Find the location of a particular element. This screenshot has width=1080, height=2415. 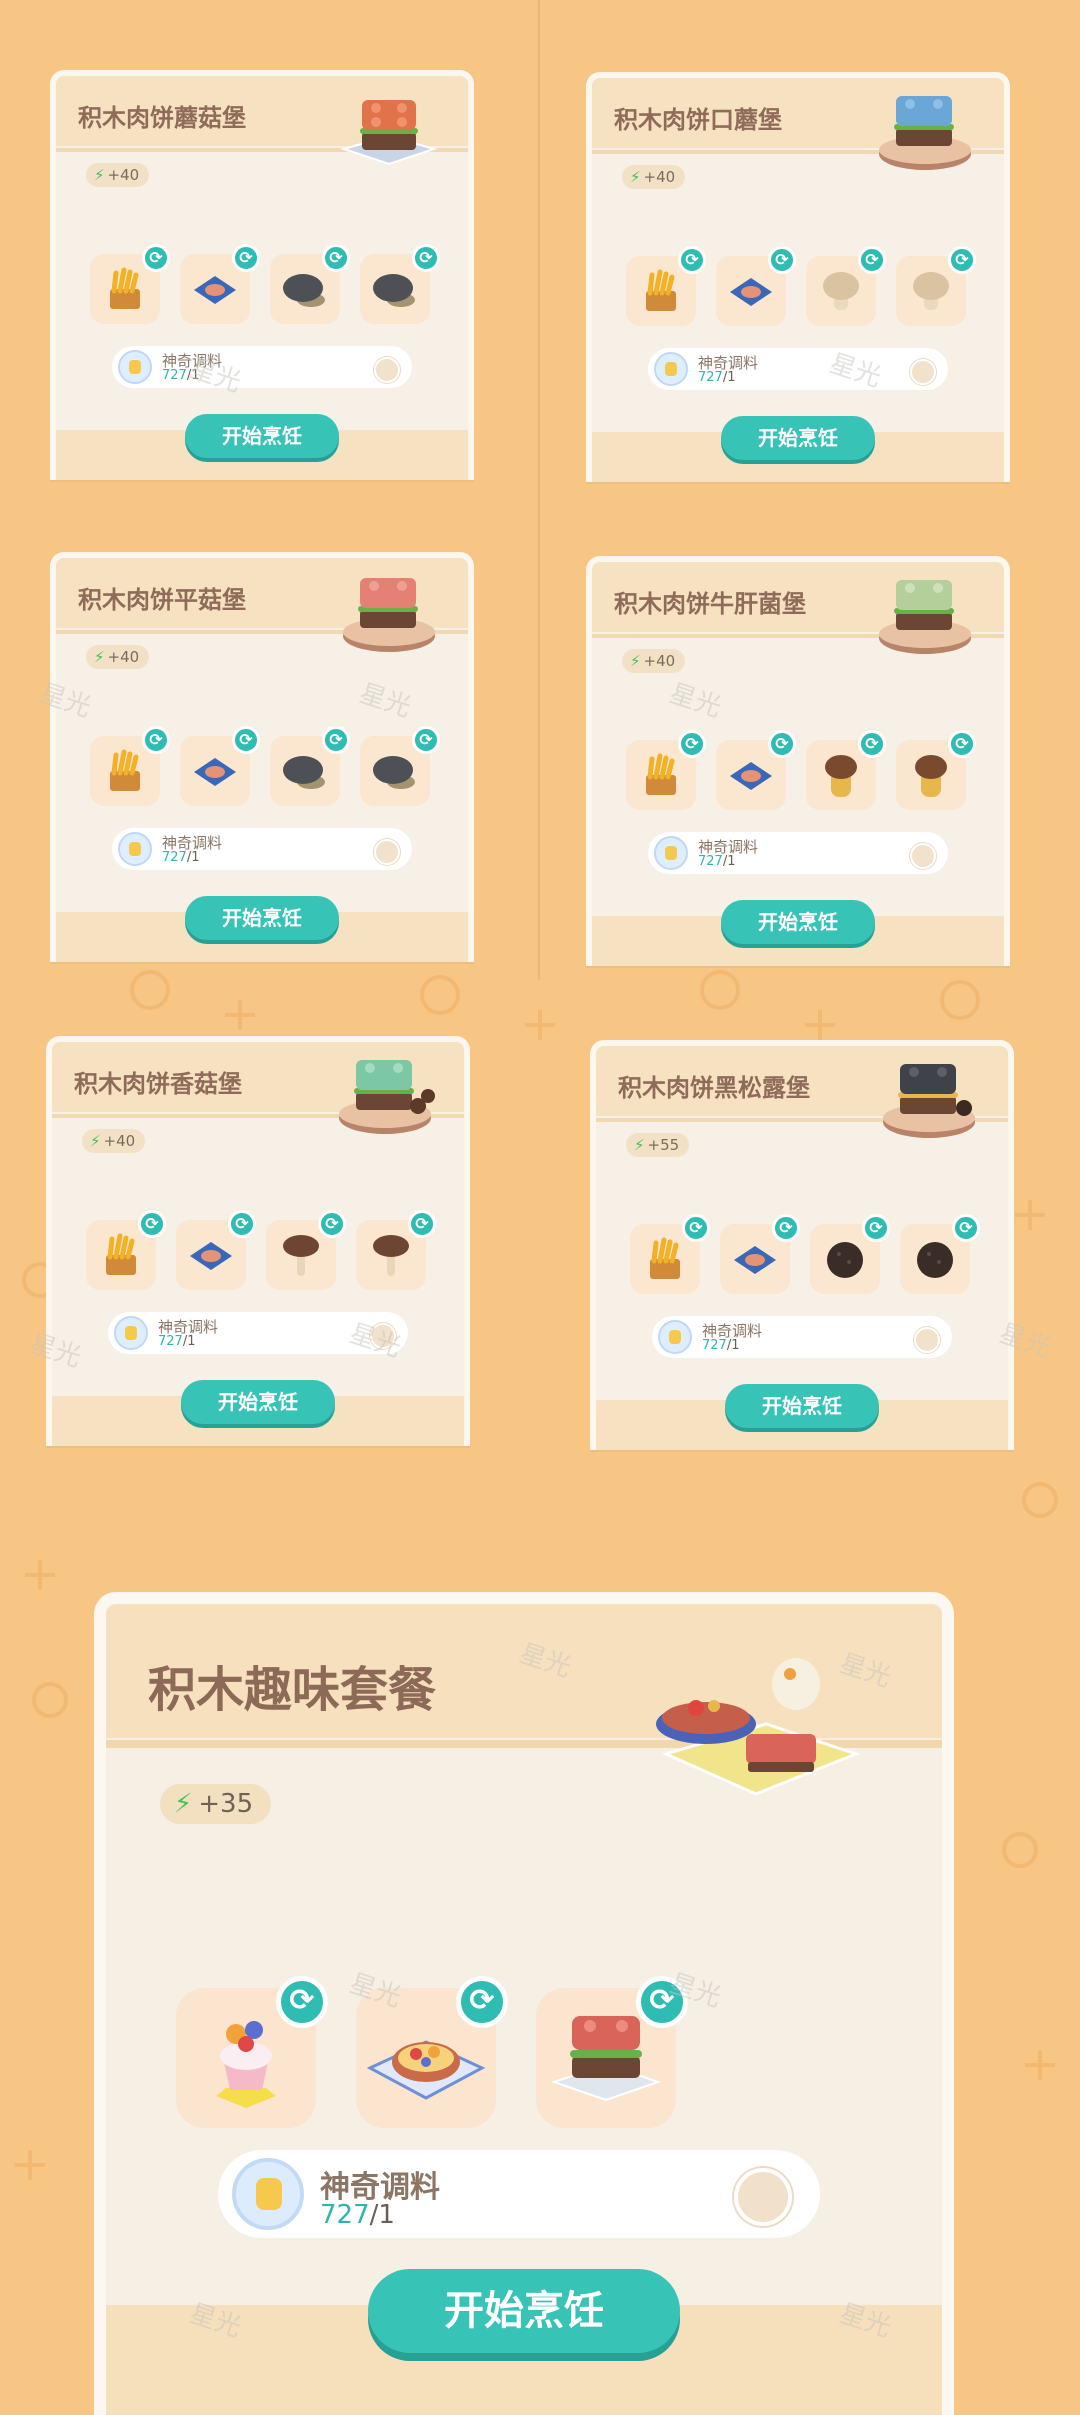

truffle-icon is located at coordinates (935, 1260).